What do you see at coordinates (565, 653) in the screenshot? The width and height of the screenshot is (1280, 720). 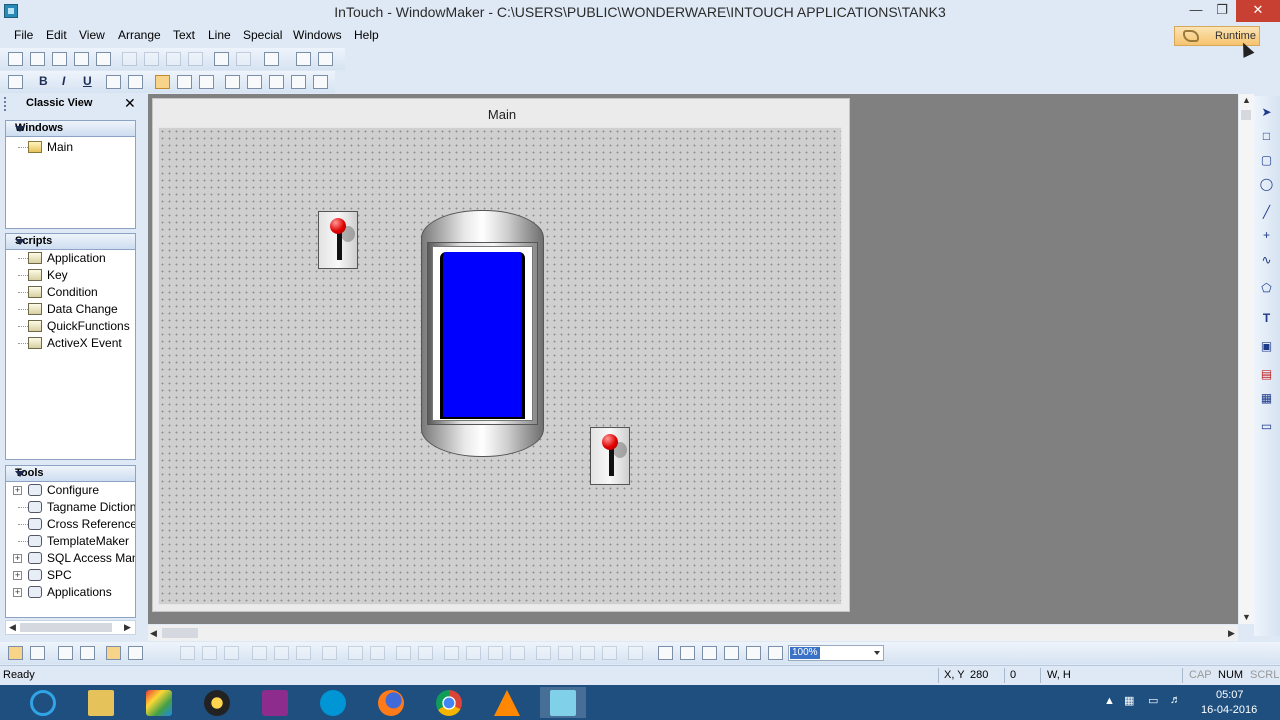 I see `flip-horizontal-icon` at bounding box center [565, 653].